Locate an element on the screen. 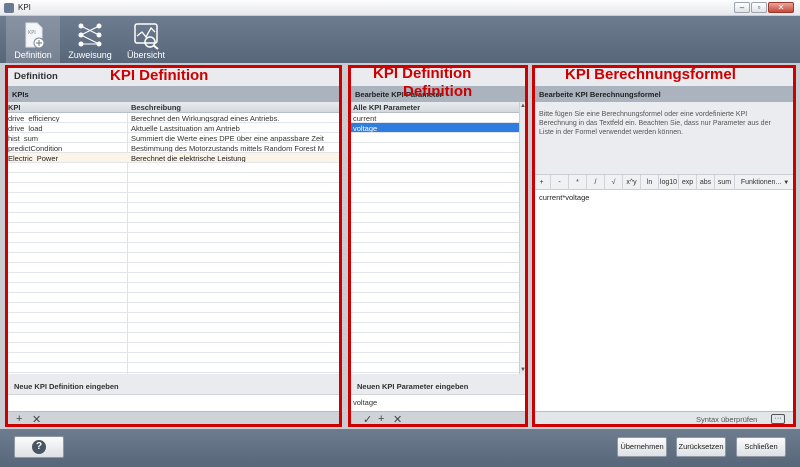  help-icon: ? is located at coordinates (39, 447).